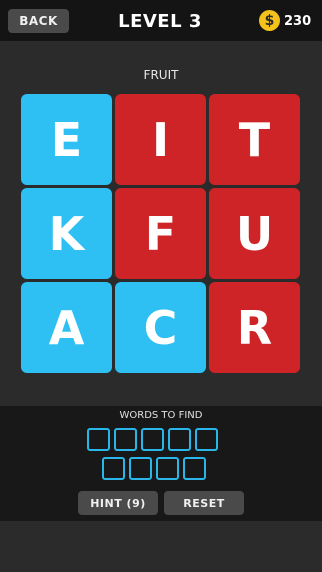 This screenshot has height=572, width=322. I want to click on coin-count: 230, so click(298, 21).